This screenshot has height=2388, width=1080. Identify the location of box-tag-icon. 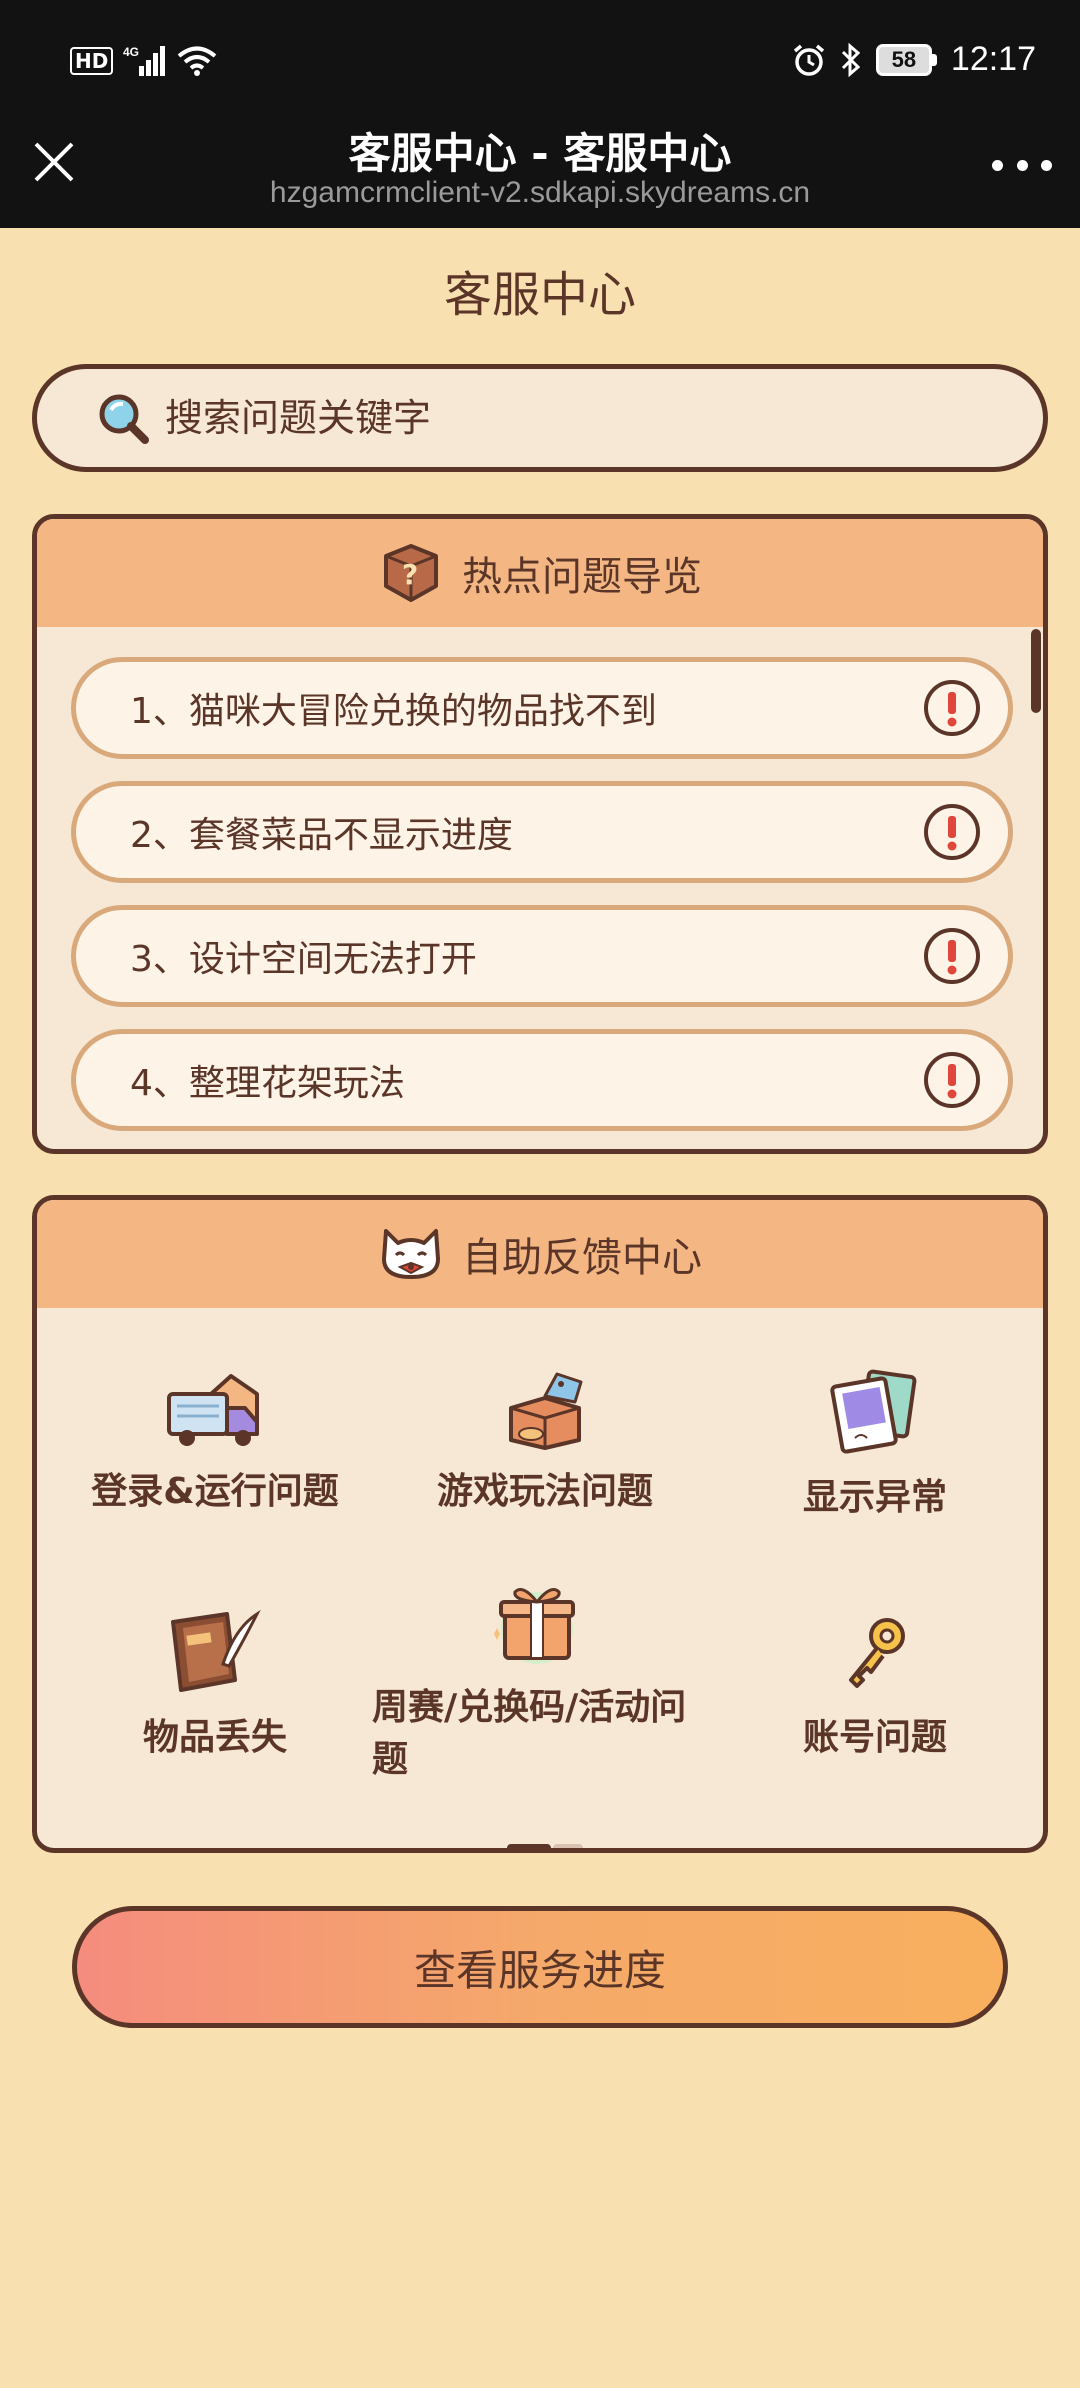
(546, 1411).